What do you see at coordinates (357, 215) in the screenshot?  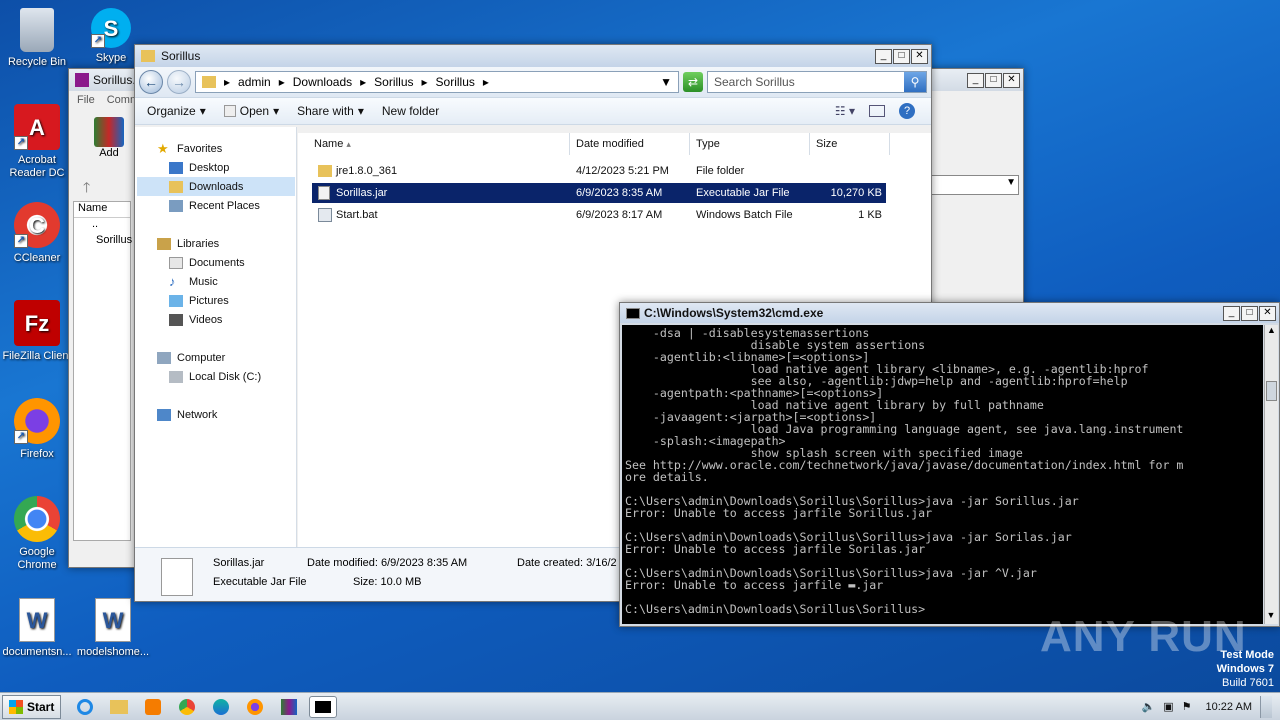 I see `file-name: Start.bat` at bounding box center [357, 215].